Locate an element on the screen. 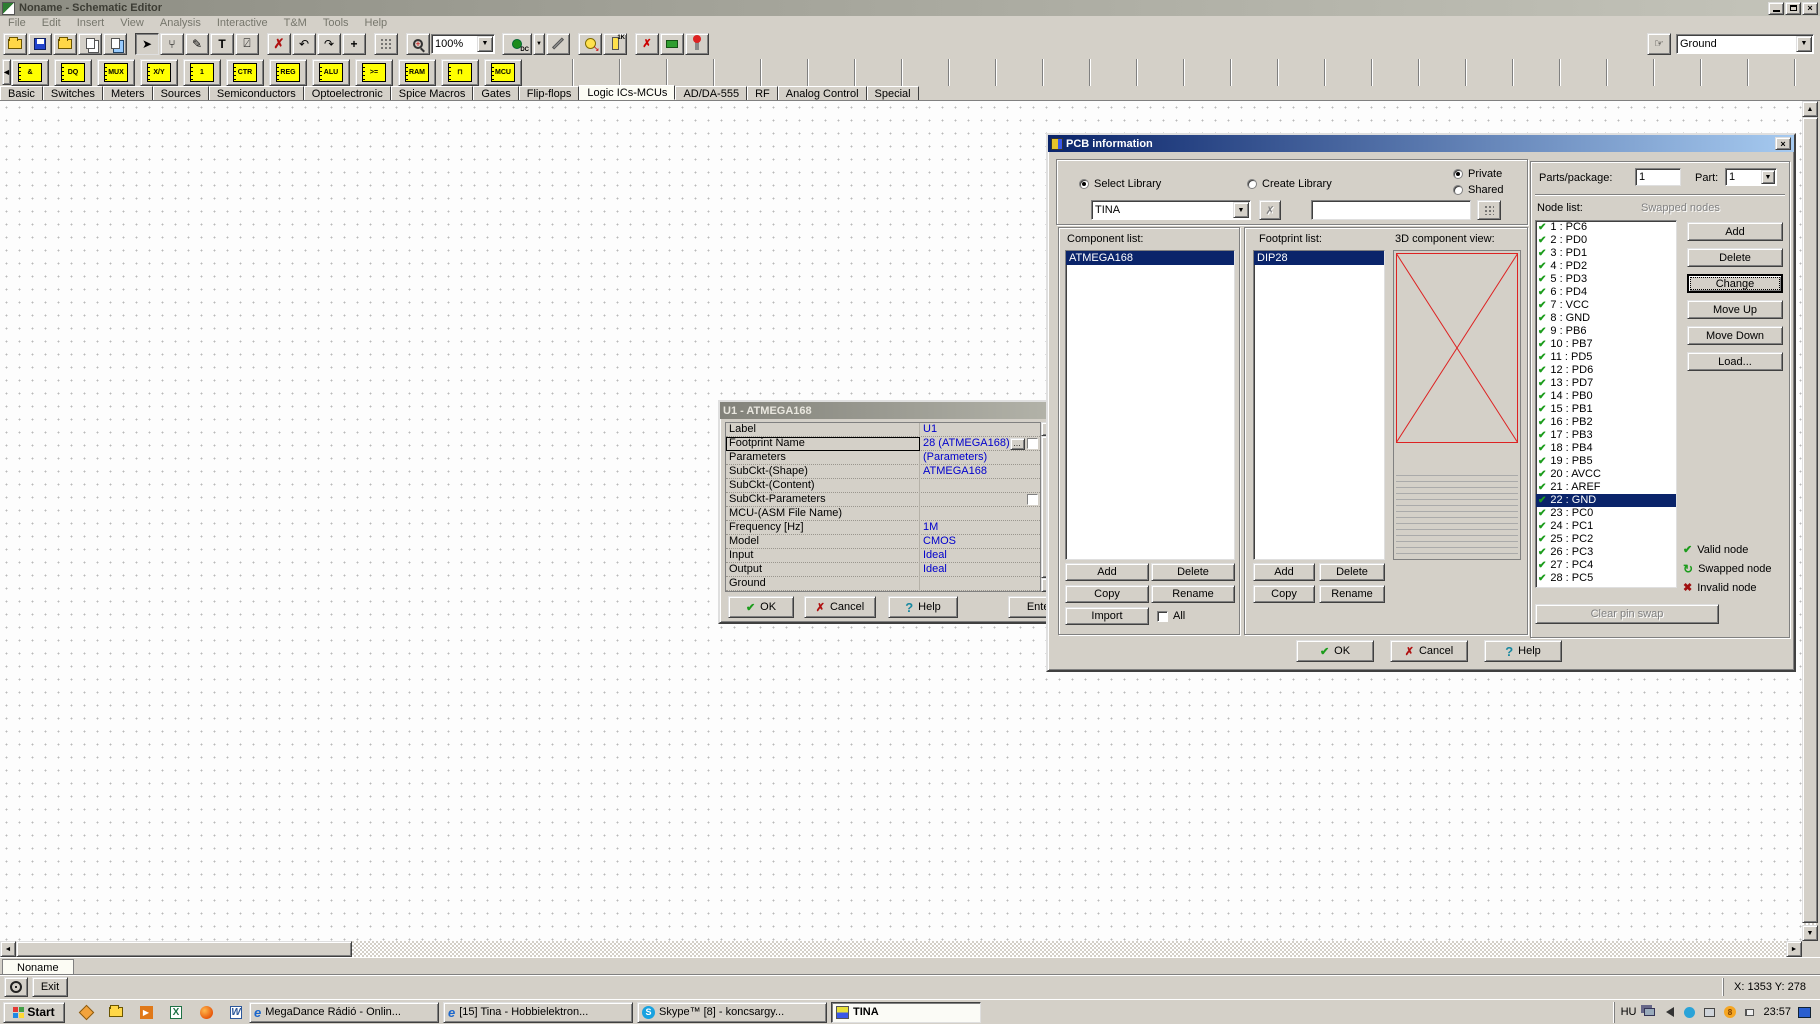  horizontal-scrollbar: ◄ ► is located at coordinates (901, 949).